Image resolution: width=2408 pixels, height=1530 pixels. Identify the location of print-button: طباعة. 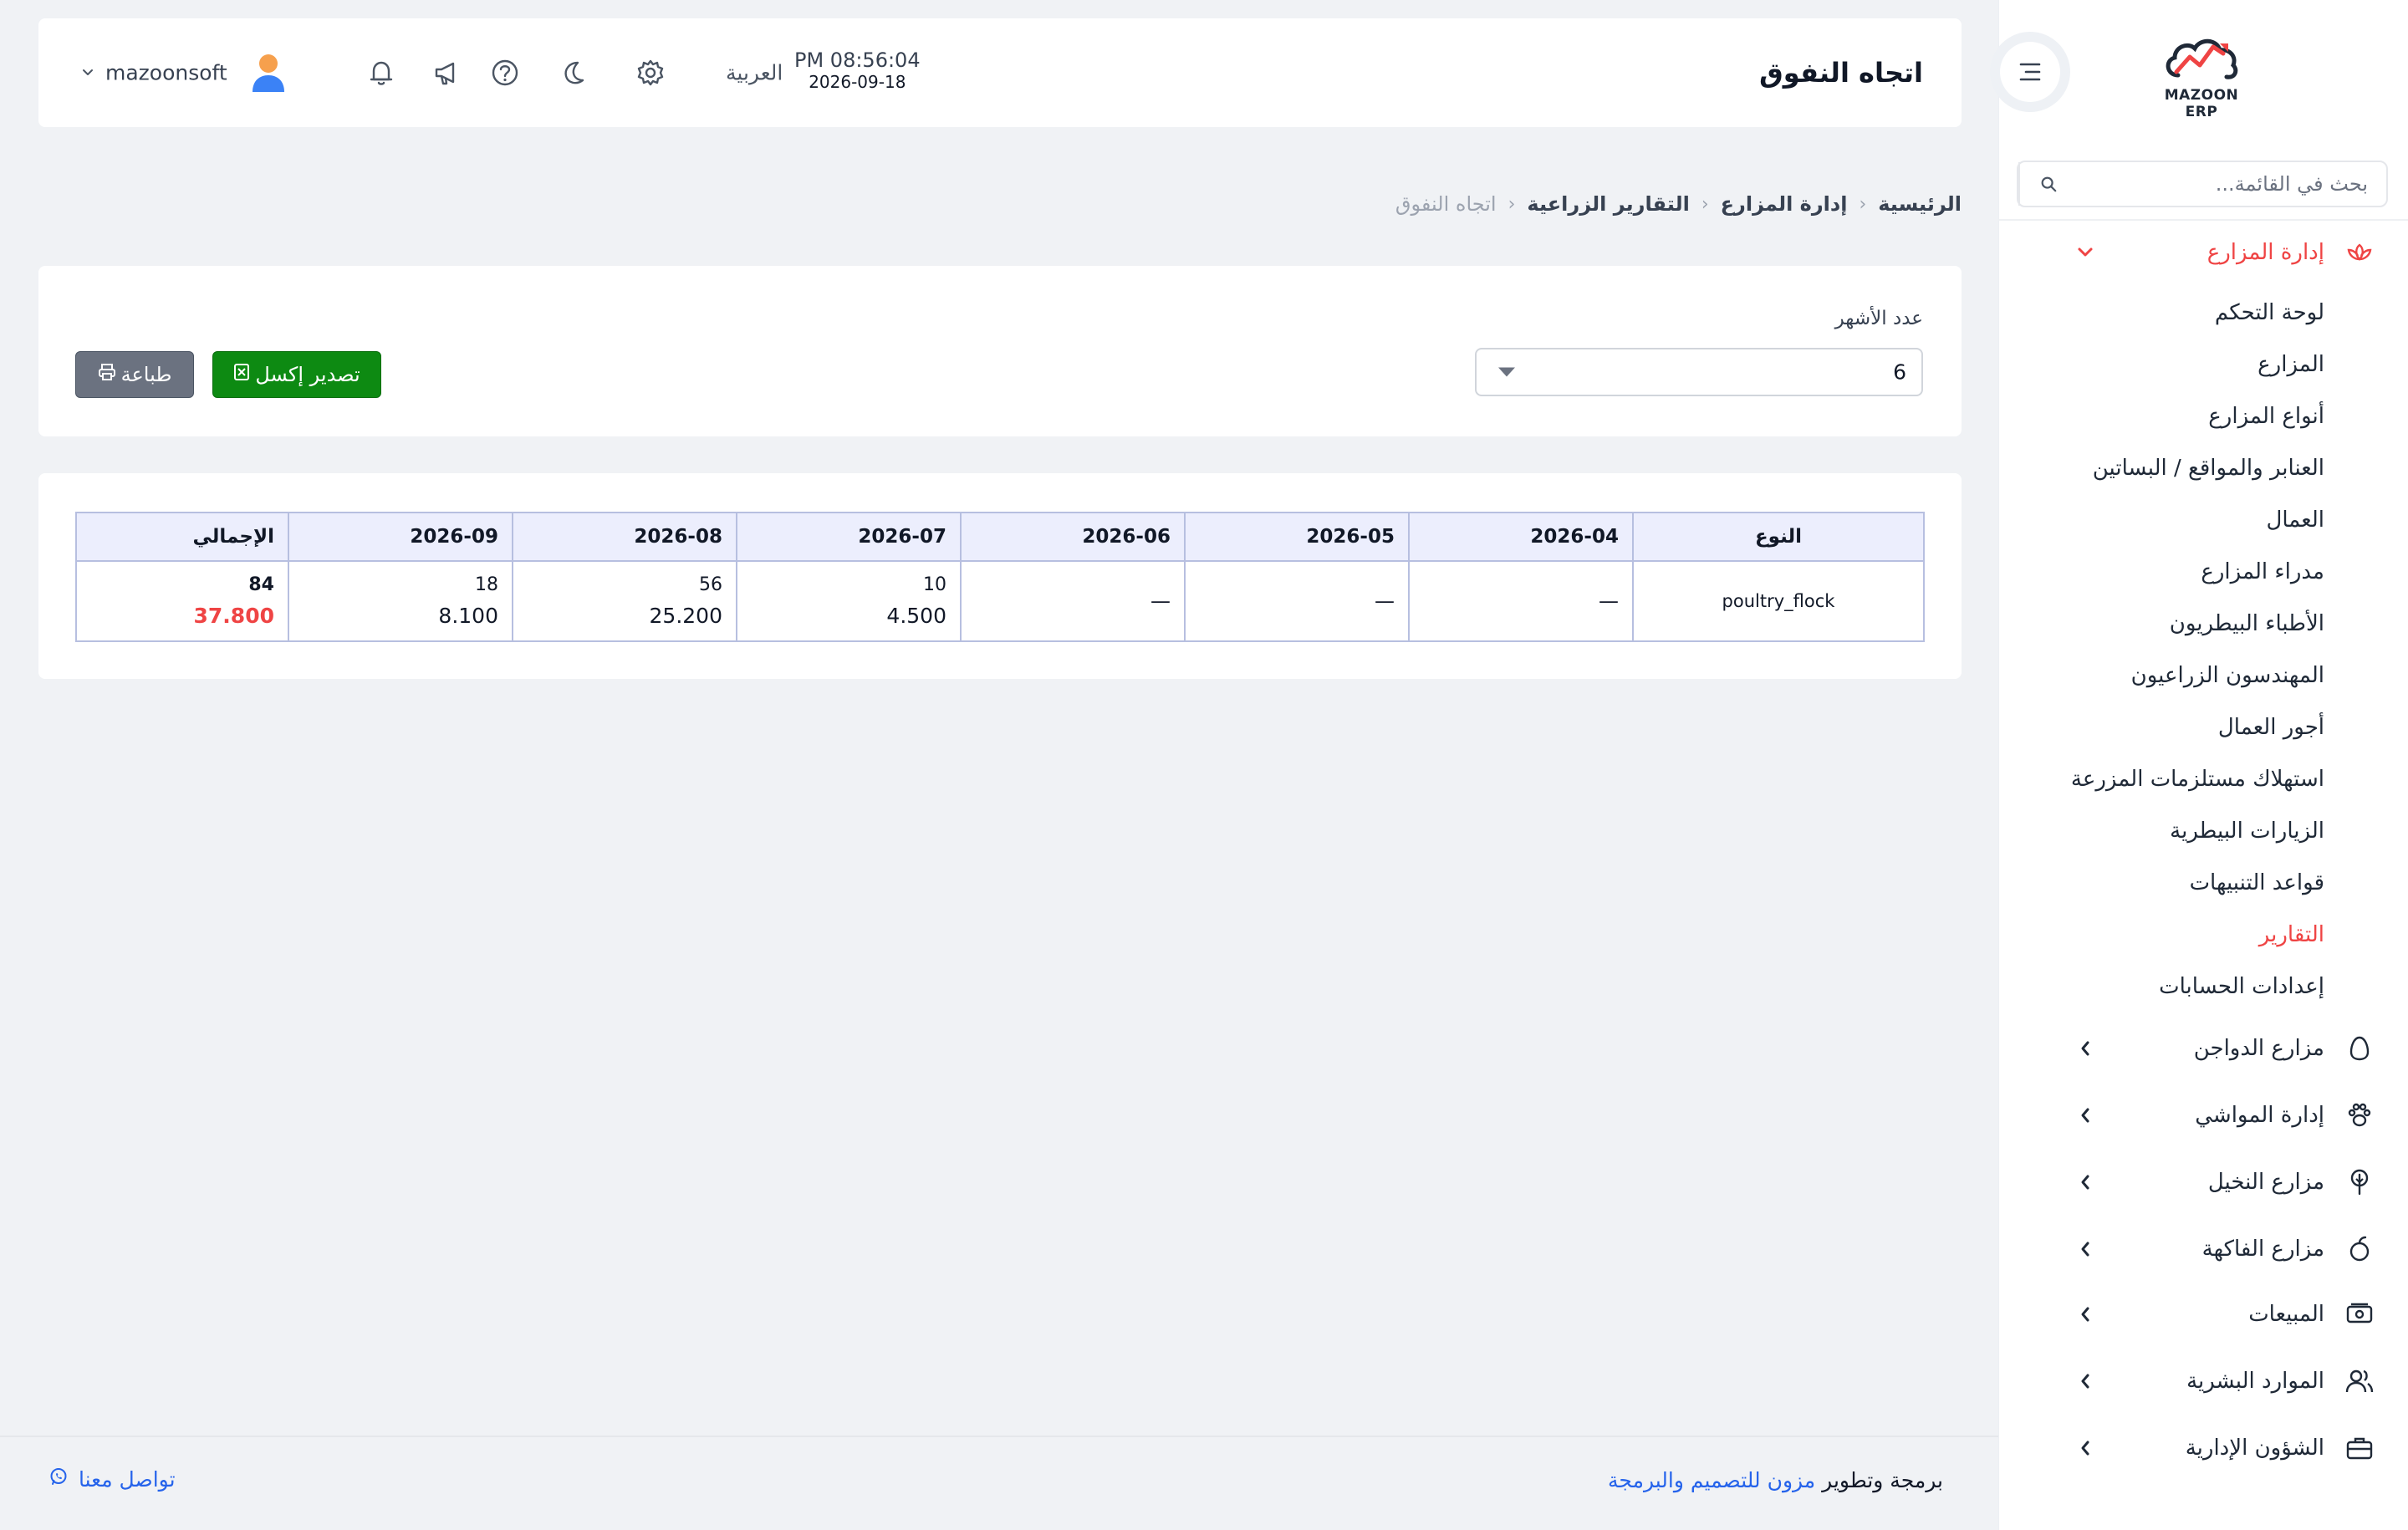
(134, 374).